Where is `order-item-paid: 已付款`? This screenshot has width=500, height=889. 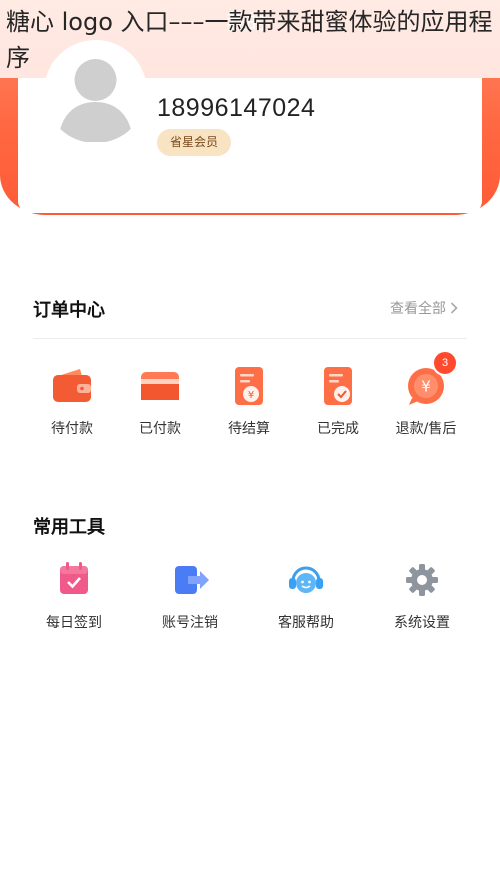
order-item-paid: 已付款 is located at coordinates (160, 401).